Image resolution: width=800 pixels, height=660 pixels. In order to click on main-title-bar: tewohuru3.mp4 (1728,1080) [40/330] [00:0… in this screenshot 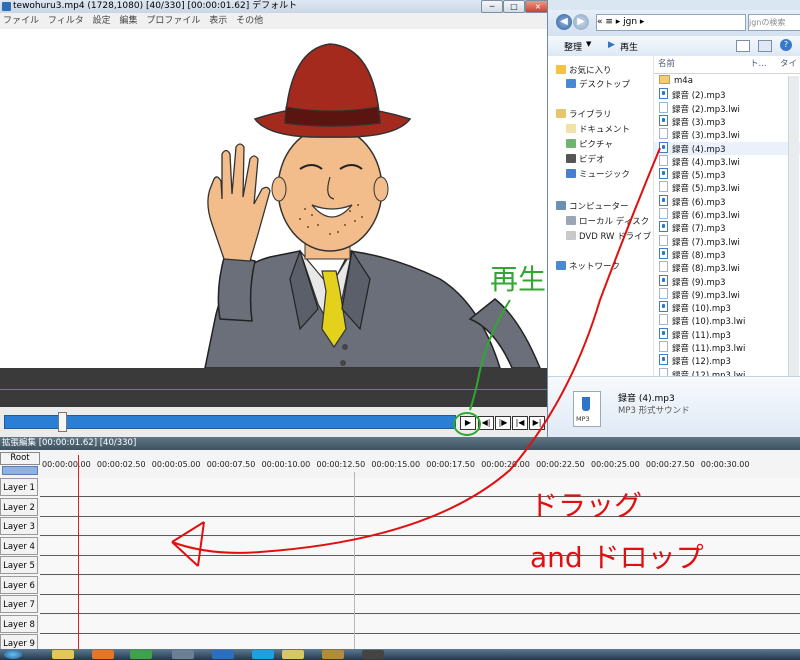, I will do `click(276, 6)`.